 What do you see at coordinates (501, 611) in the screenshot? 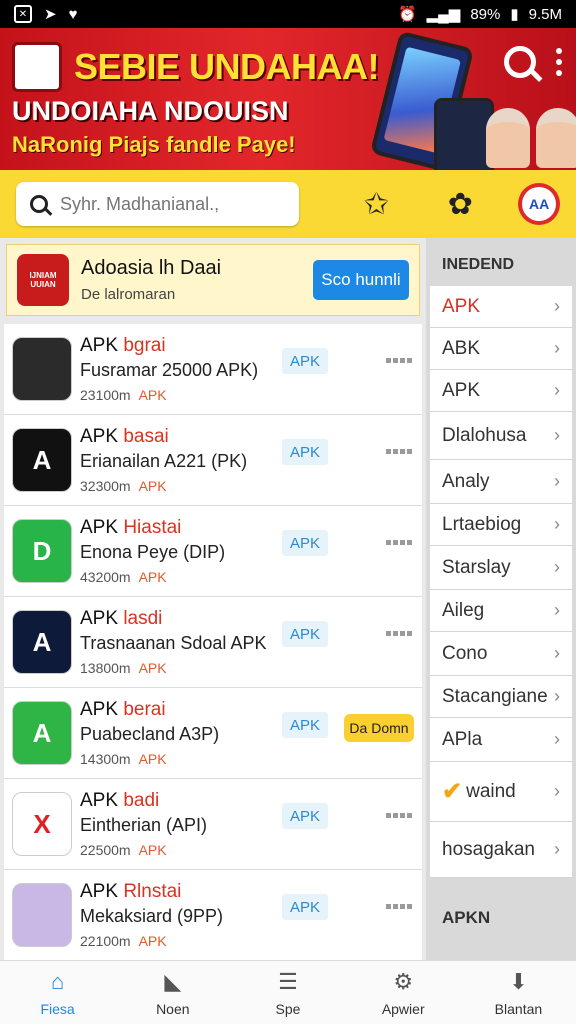
I see `sidebar-item: Aileg ›` at bounding box center [501, 611].